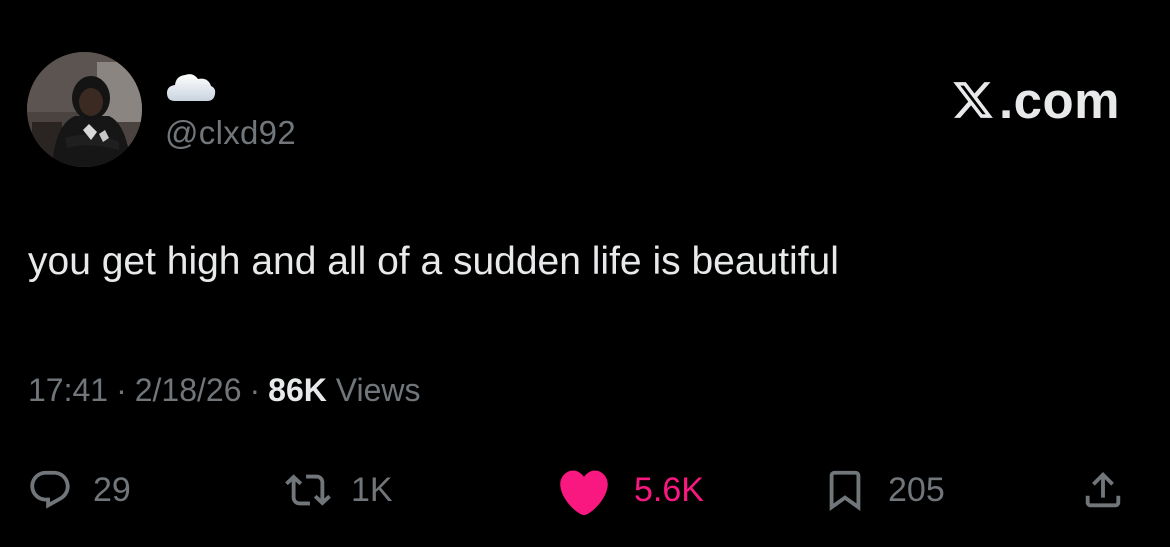 This screenshot has width=1170, height=547. What do you see at coordinates (629, 490) in the screenshot?
I see `like-button: 5.6K` at bounding box center [629, 490].